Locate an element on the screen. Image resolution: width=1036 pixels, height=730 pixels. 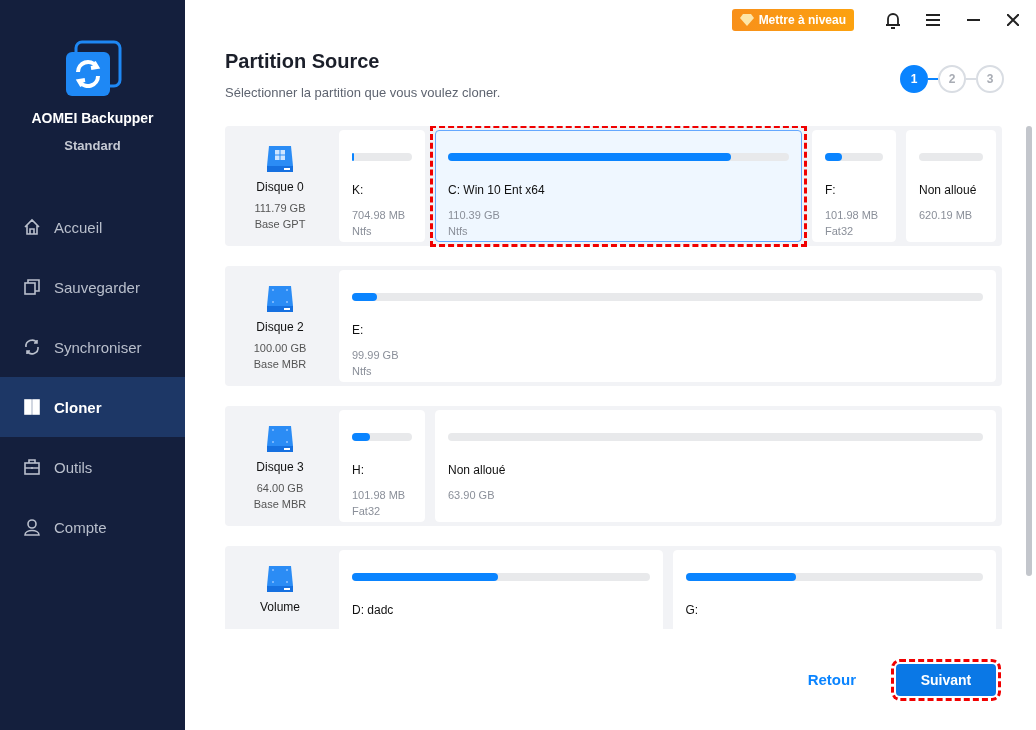
page-title: Partition Source is located at coordinates (303, 61).